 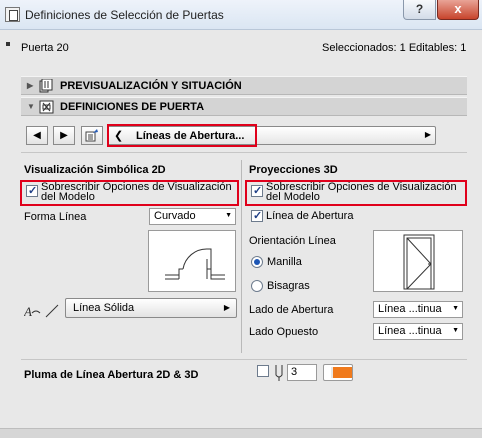 I want to click on opening-side-label: Lado de Abertura, so click(x=291, y=310).